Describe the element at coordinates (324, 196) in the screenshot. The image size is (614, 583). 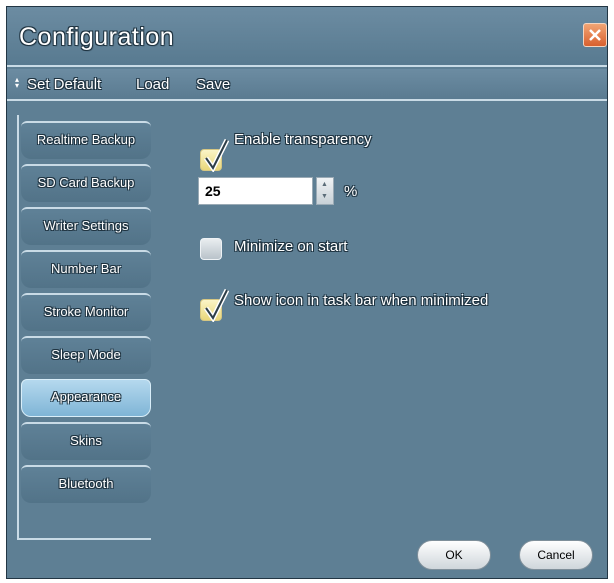
I see `spin-down-icon: ▼` at that location.